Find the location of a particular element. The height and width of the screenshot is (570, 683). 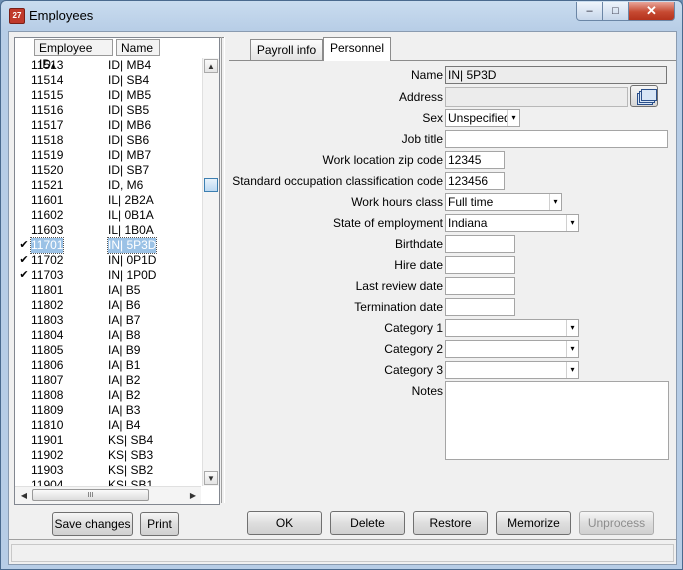

termination-field is located at coordinates (480, 307).